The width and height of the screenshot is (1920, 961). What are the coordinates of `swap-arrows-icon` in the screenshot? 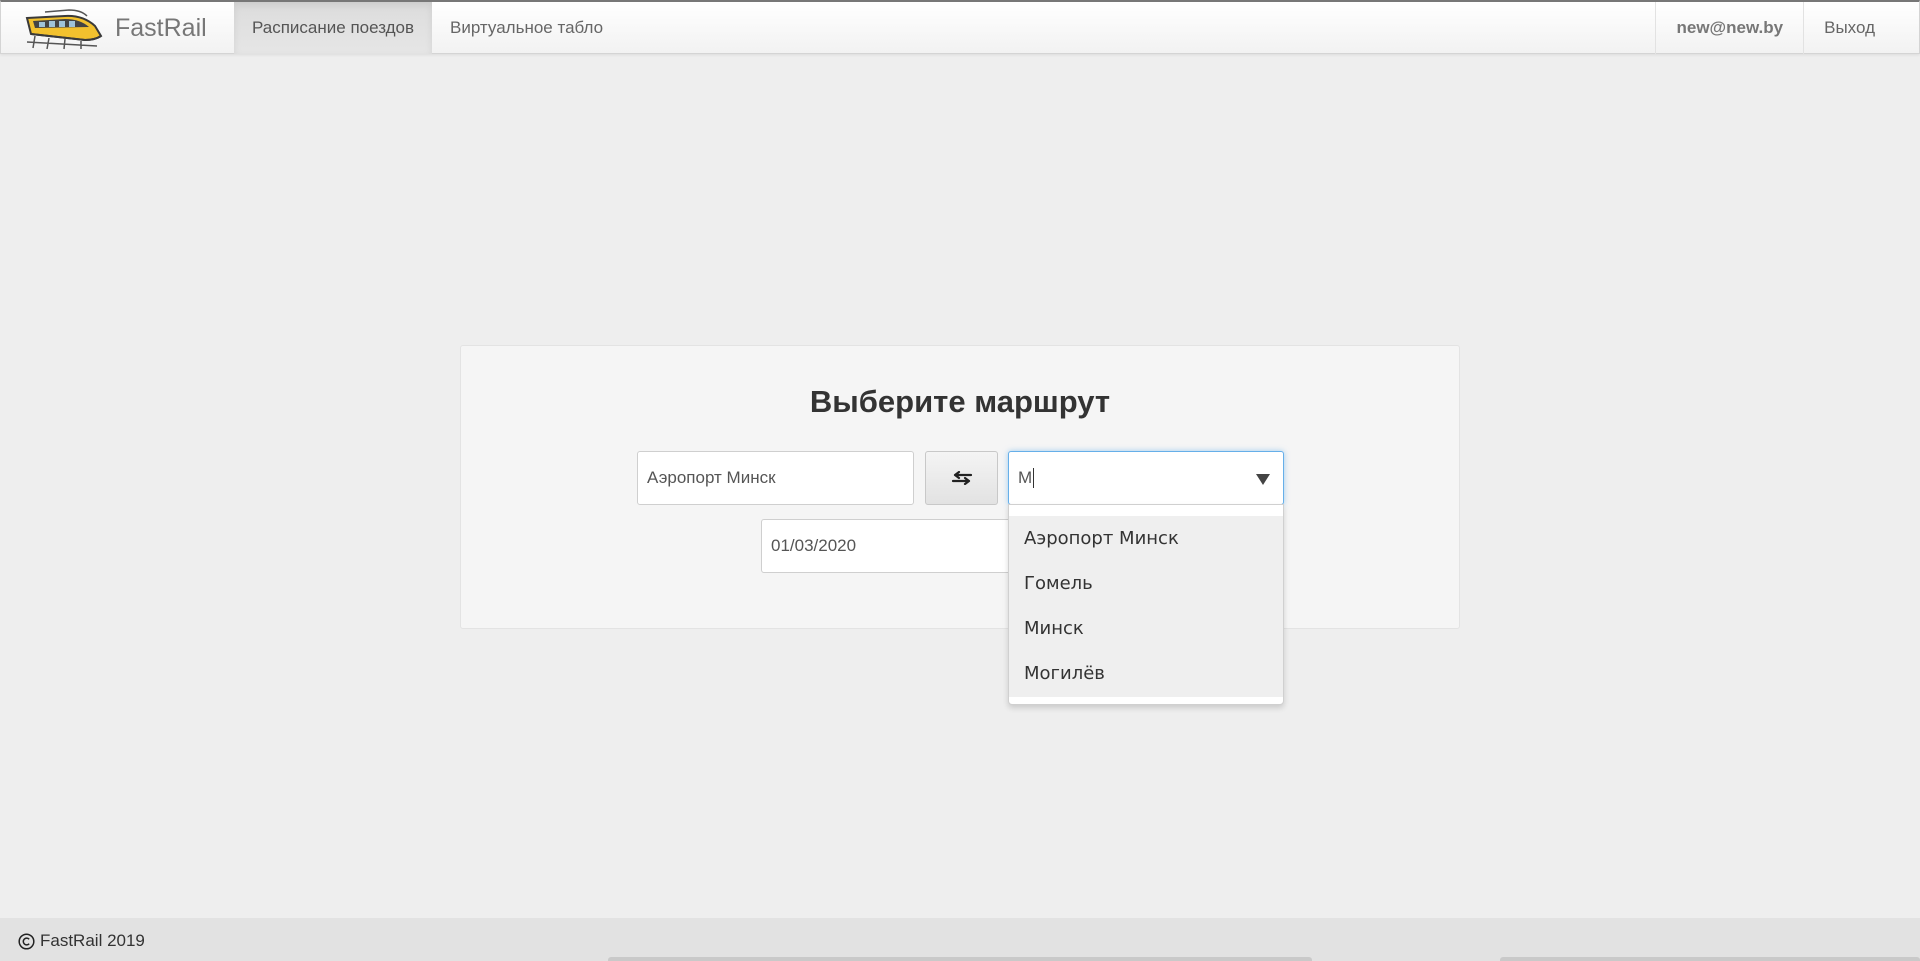 It's located at (961, 478).